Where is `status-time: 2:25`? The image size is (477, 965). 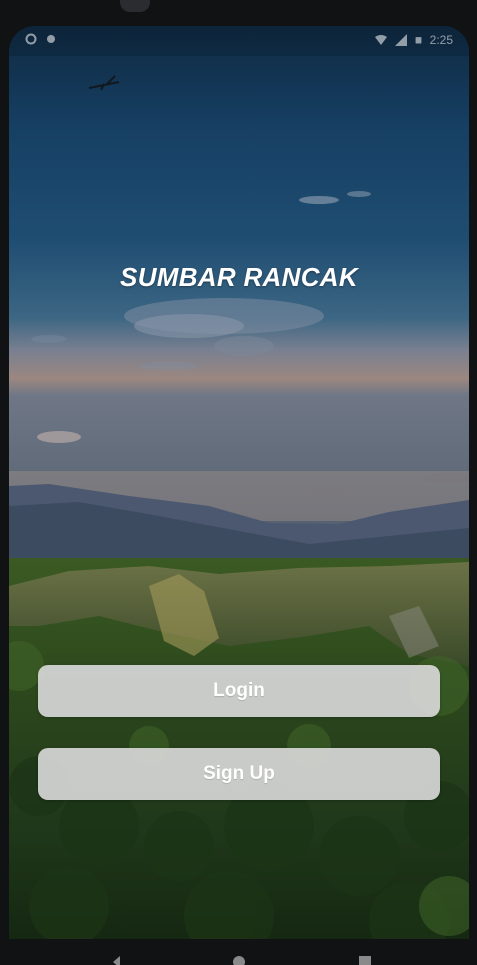 status-time: 2:25 is located at coordinates (441, 40).